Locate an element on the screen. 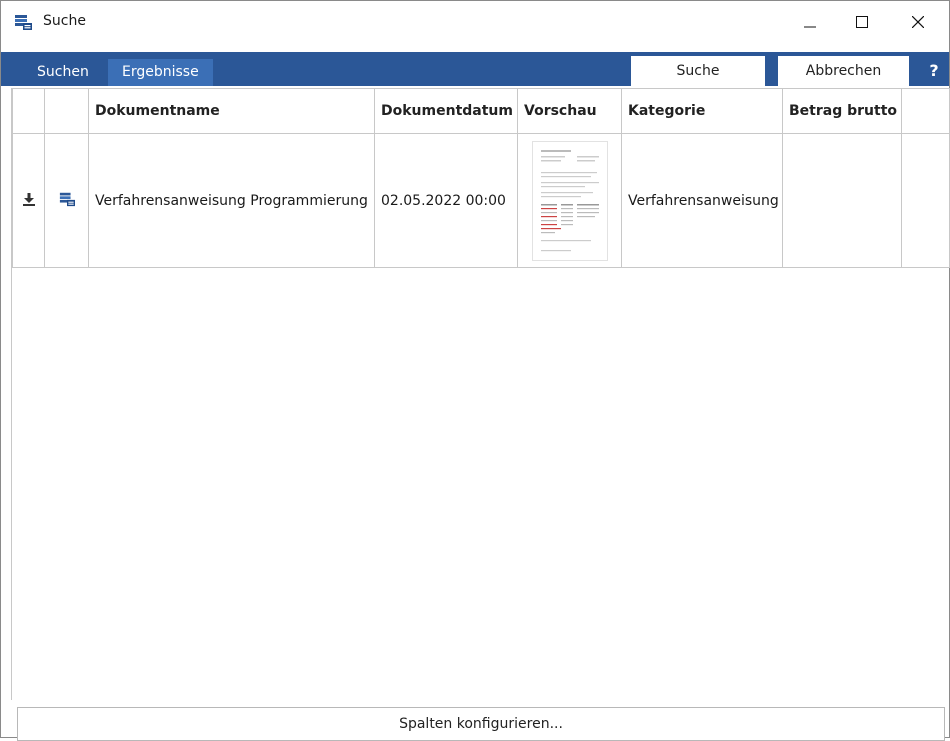 This screenshot has width=950, height=741. download-cell is located at coordinates (28, 200).